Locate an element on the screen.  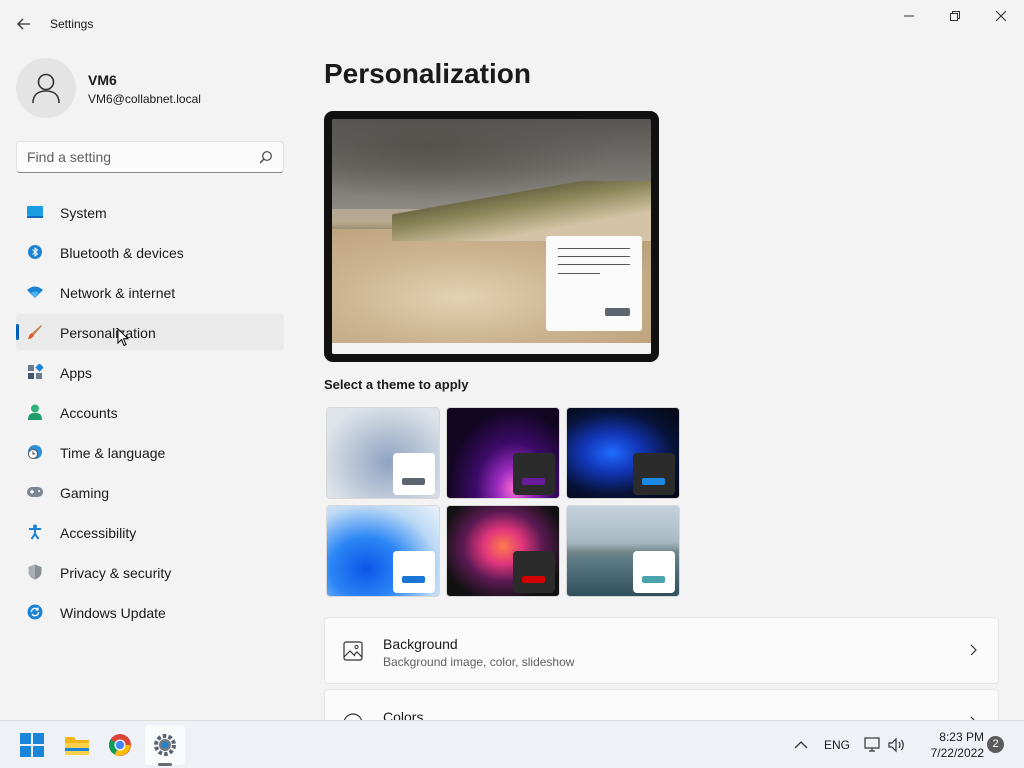
sidebar-item-time-language: Time & language is located at coordinates (150, 452).